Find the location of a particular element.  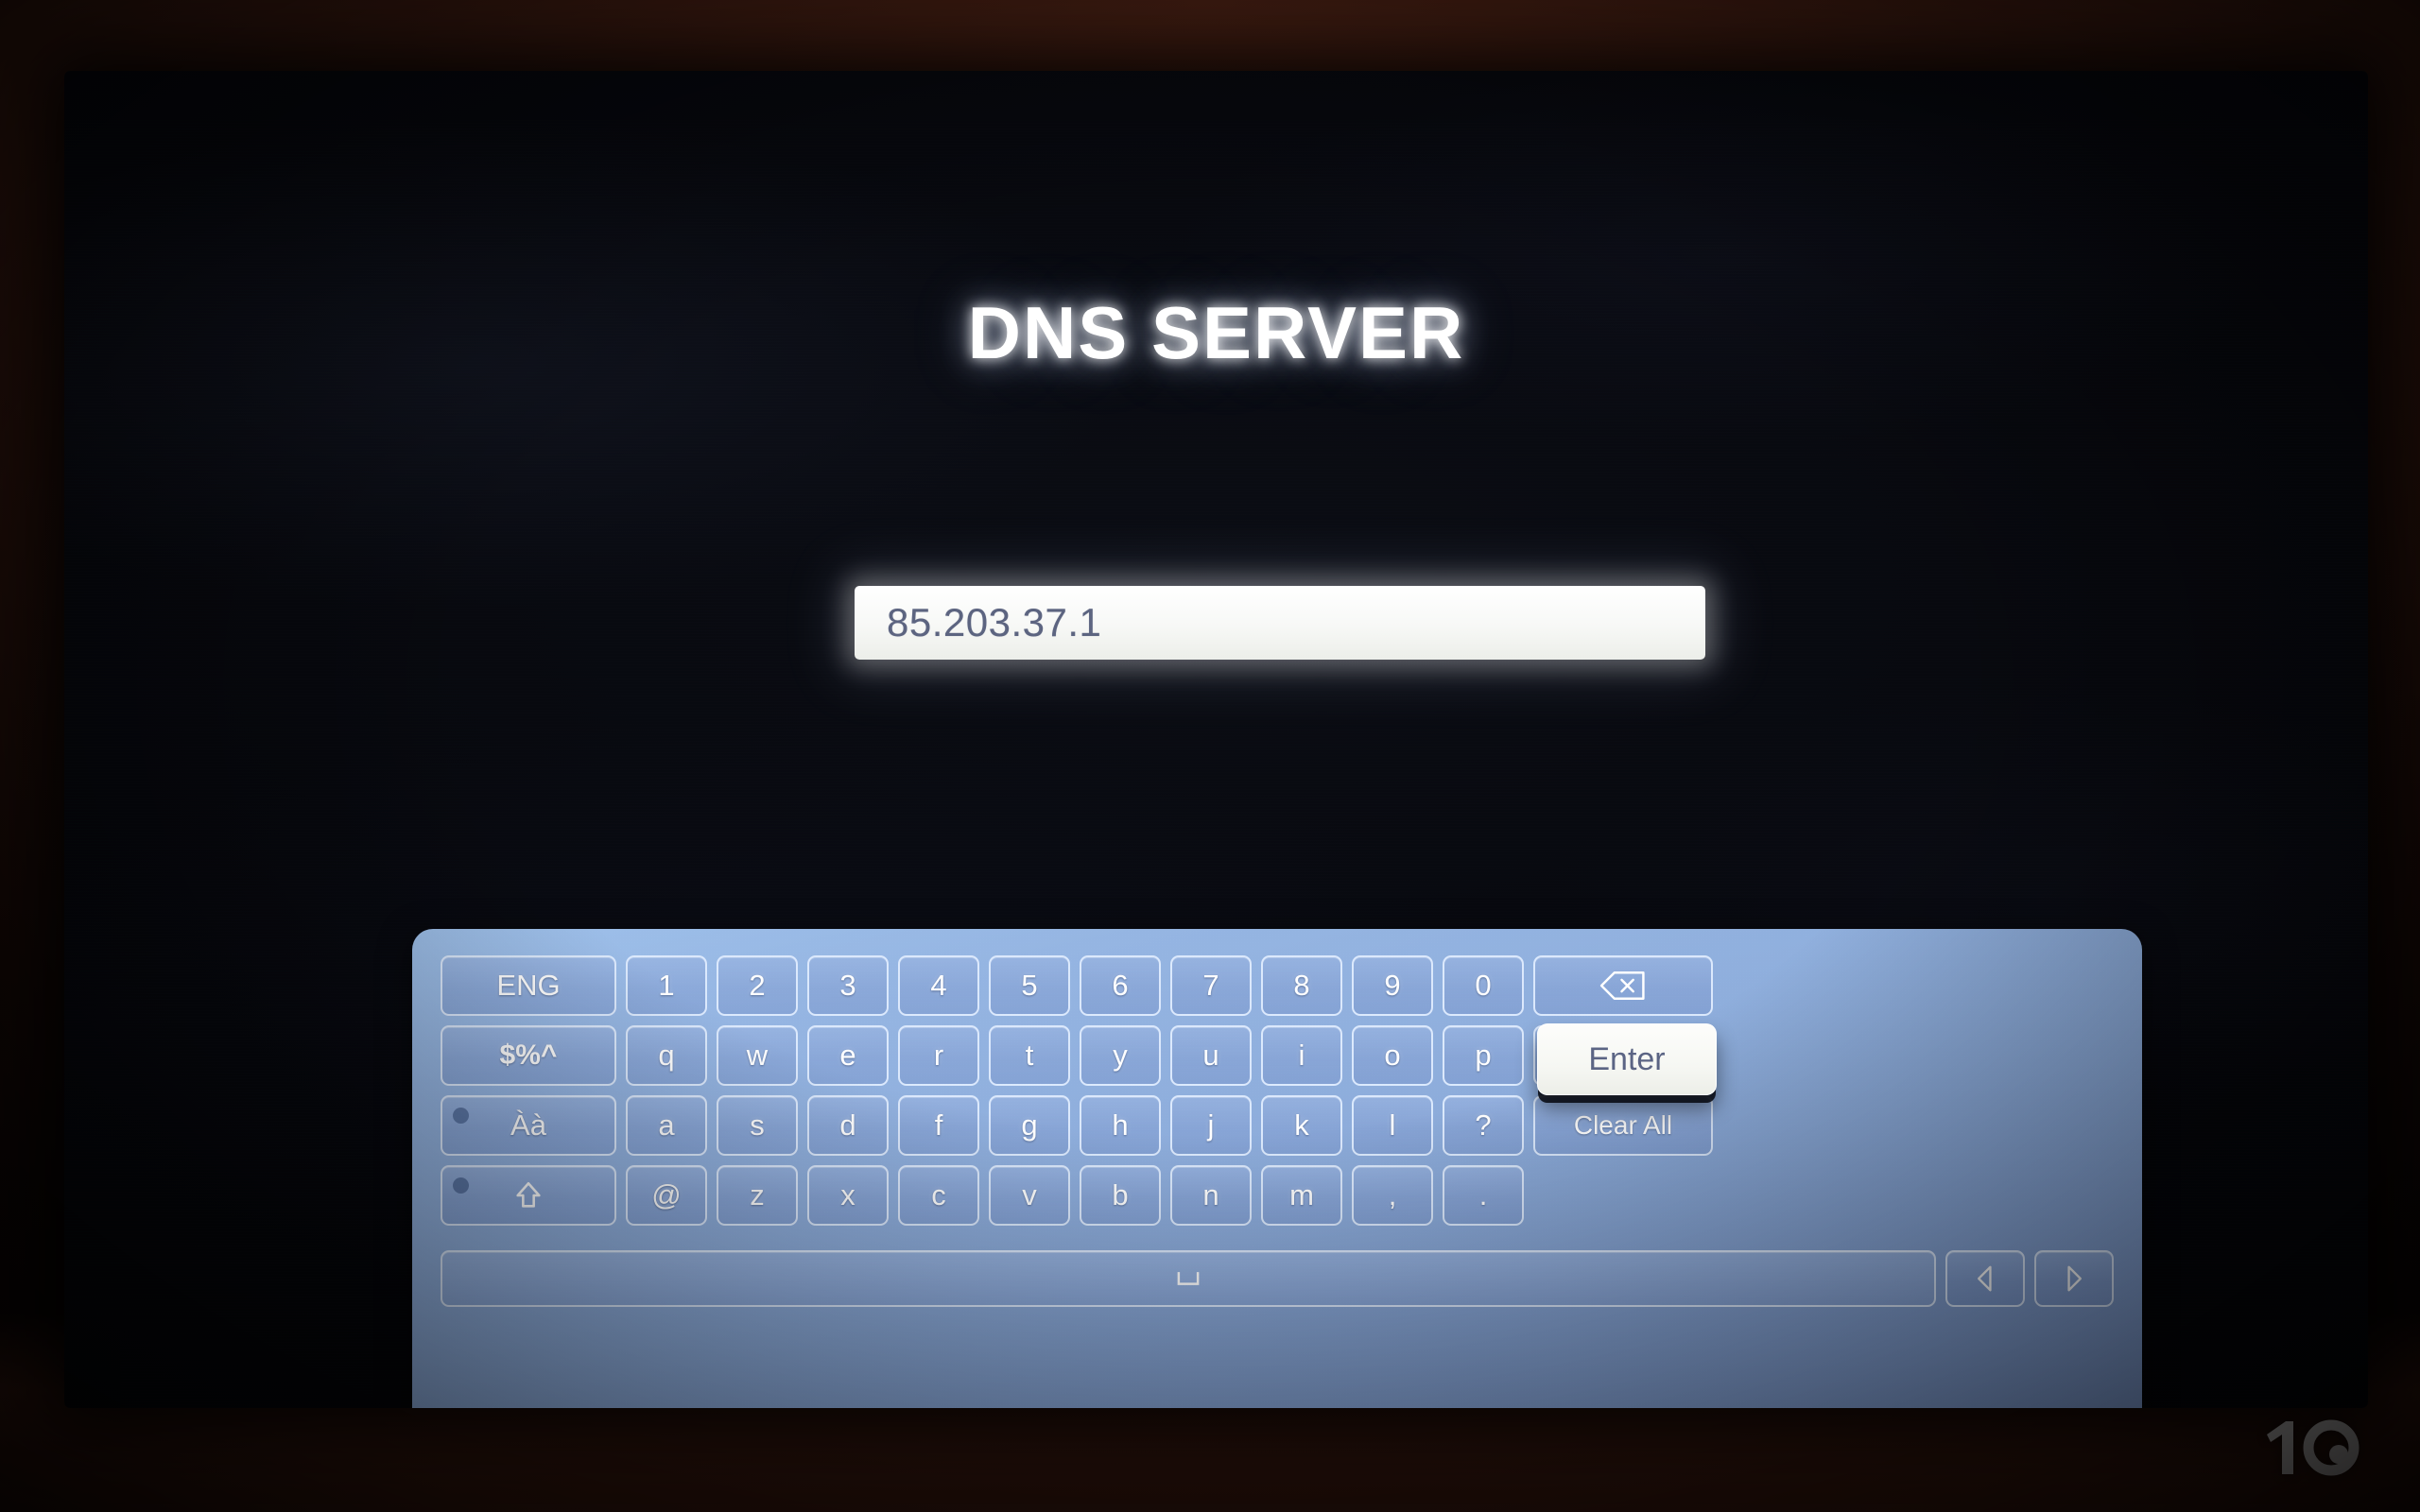

key-d: d is located at coordinates (848, 1125).